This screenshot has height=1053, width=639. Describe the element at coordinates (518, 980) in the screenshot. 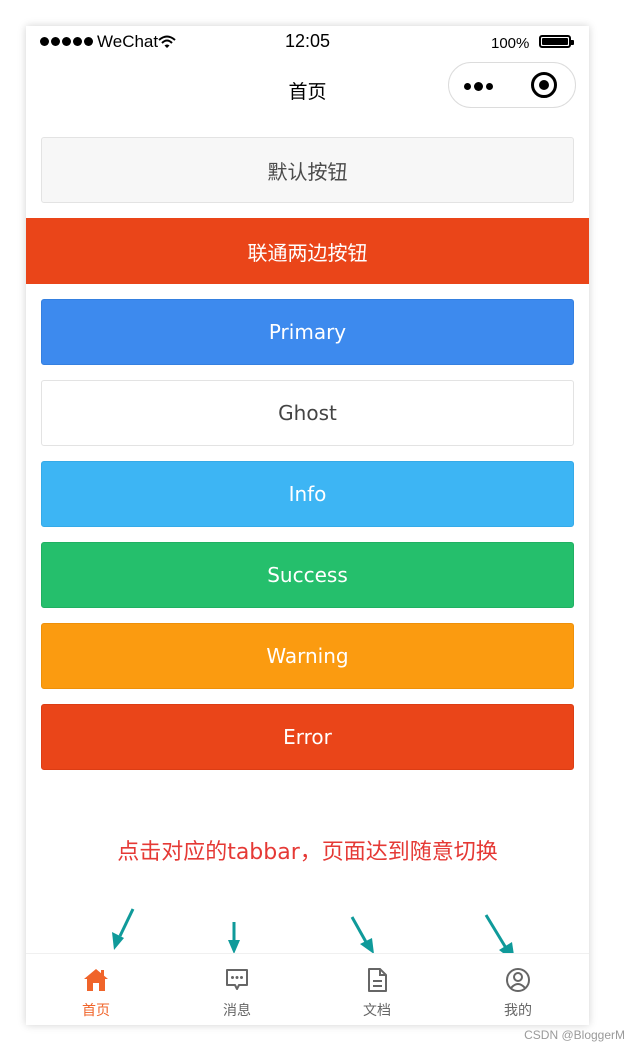

I see `user-icon` at that location.